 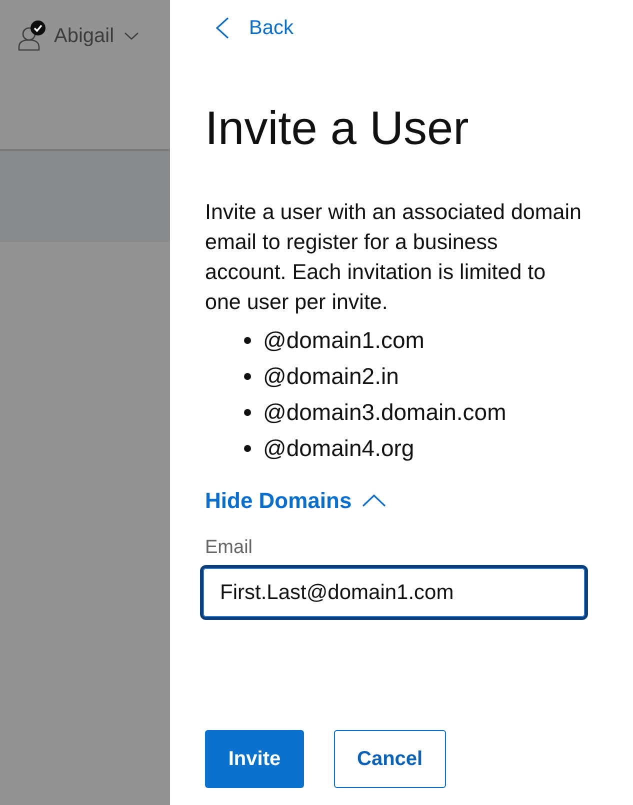 What do you see at coordinates (390, 759) in the screenshot?
I see `cancel-button: Cancel` at bounding box center [390, 759].